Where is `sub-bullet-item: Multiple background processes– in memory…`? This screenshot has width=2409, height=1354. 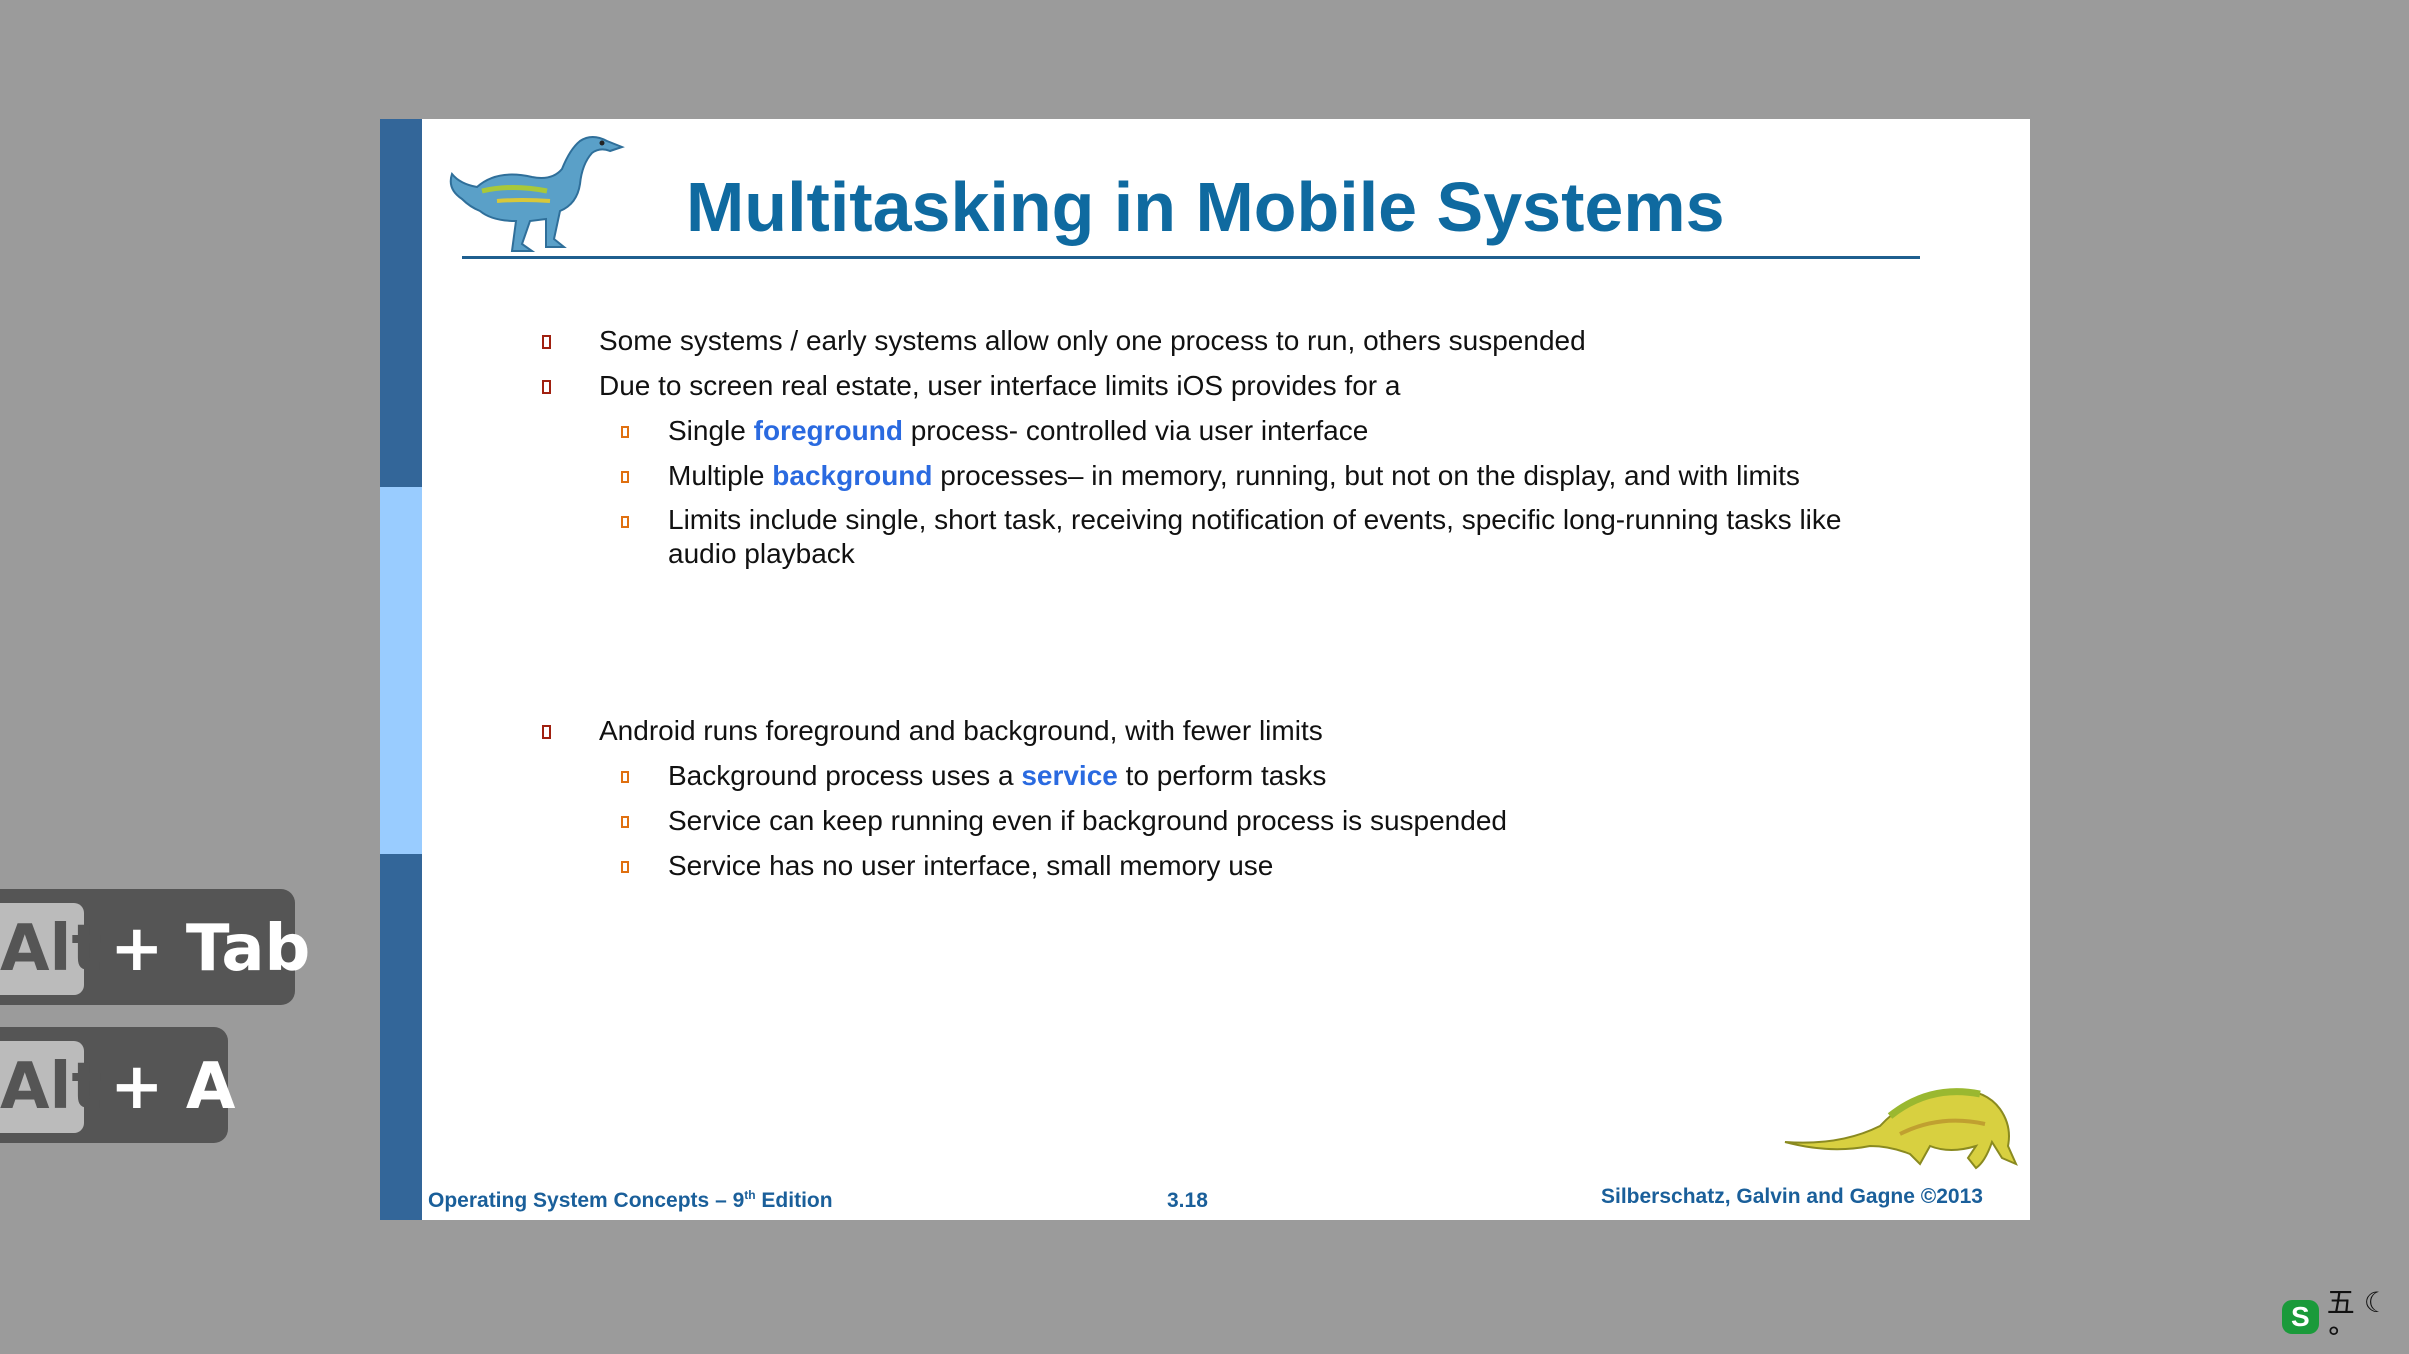
sub-bullet-item: Multiple background processes– in memory… is located at coordinates (1234, 475).